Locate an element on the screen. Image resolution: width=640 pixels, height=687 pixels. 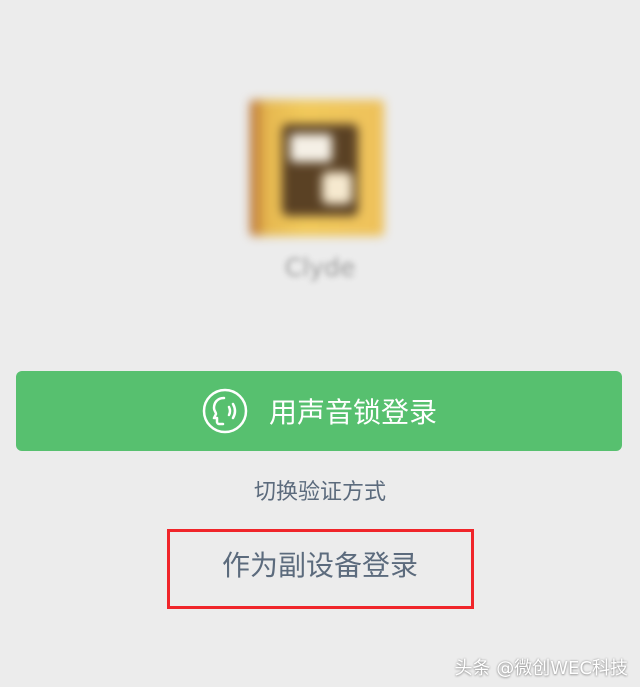
switch-verification-link: 切换验证方式 is located at coordinates (320, 490).